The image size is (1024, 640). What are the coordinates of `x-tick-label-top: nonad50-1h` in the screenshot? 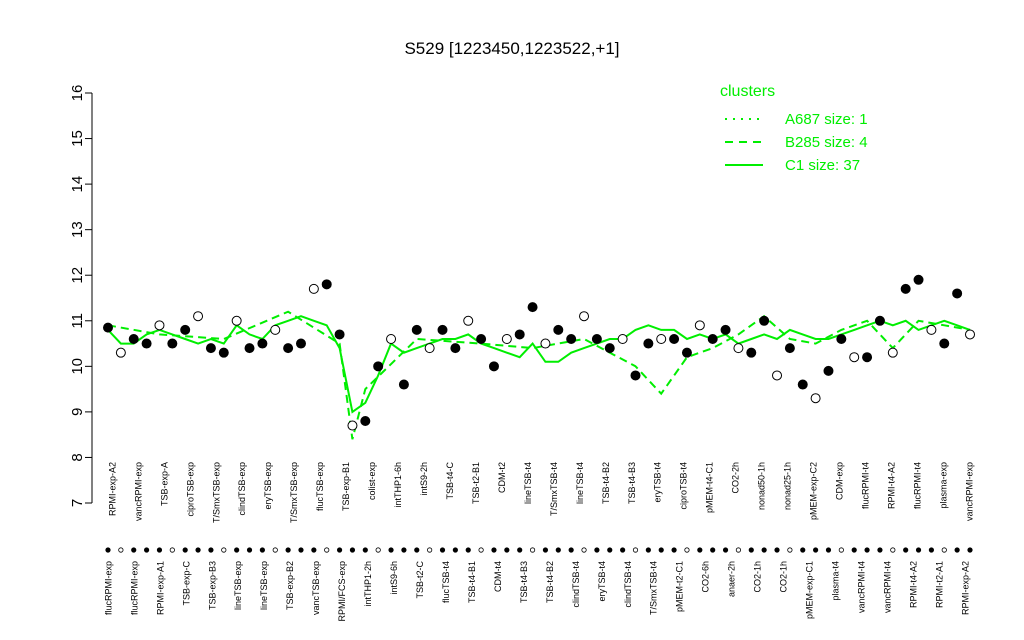 It's located at (762, 486).